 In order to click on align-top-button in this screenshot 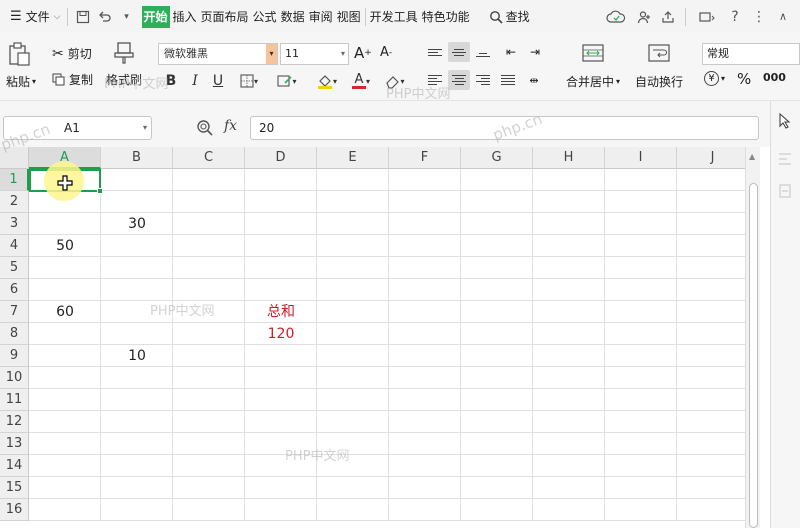, I will do `click(435, 52)`.